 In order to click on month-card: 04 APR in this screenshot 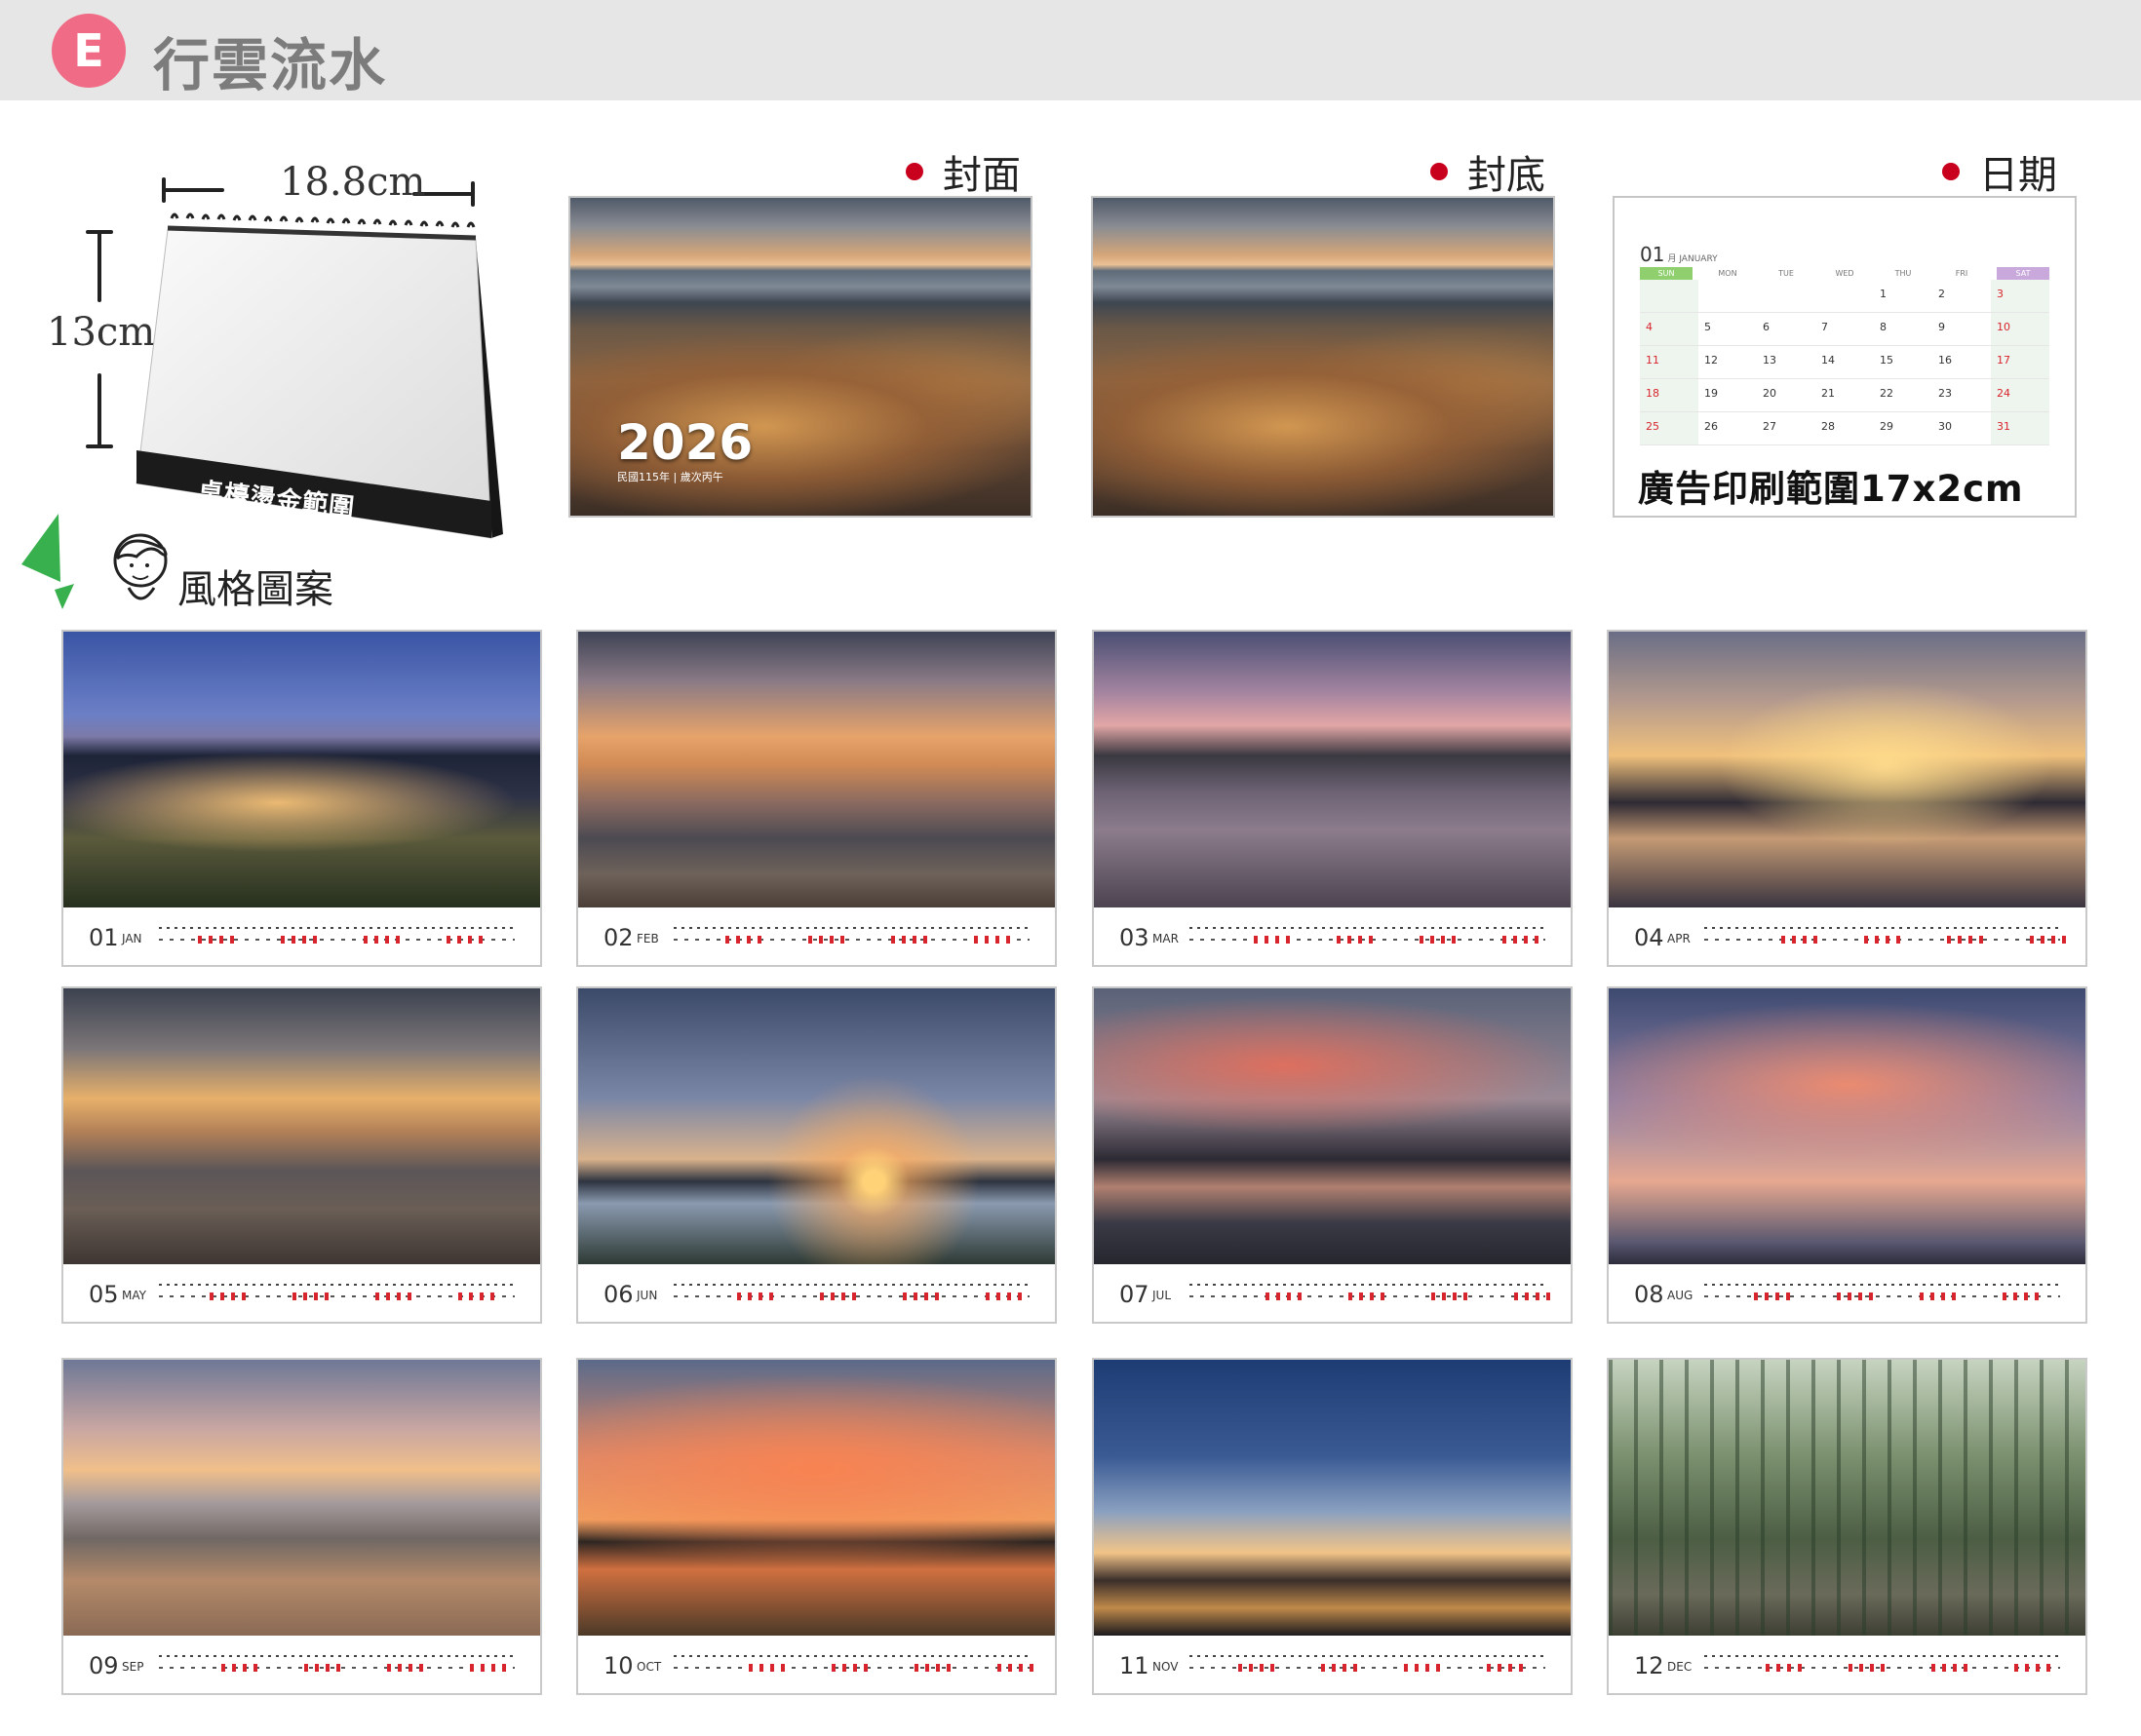, I will do `click(1847, 798)`.